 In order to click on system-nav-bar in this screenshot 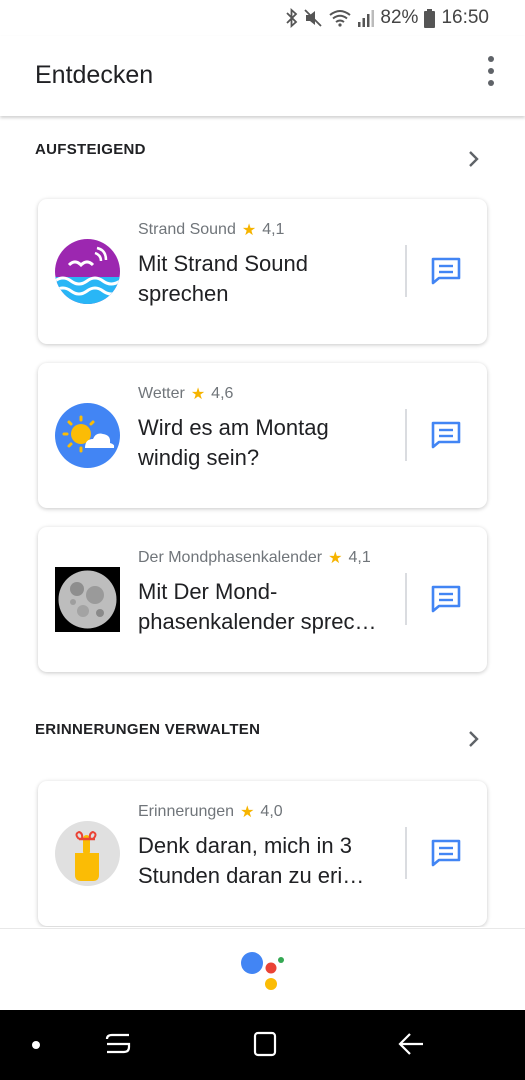, I will do `click(262, 1045)`.